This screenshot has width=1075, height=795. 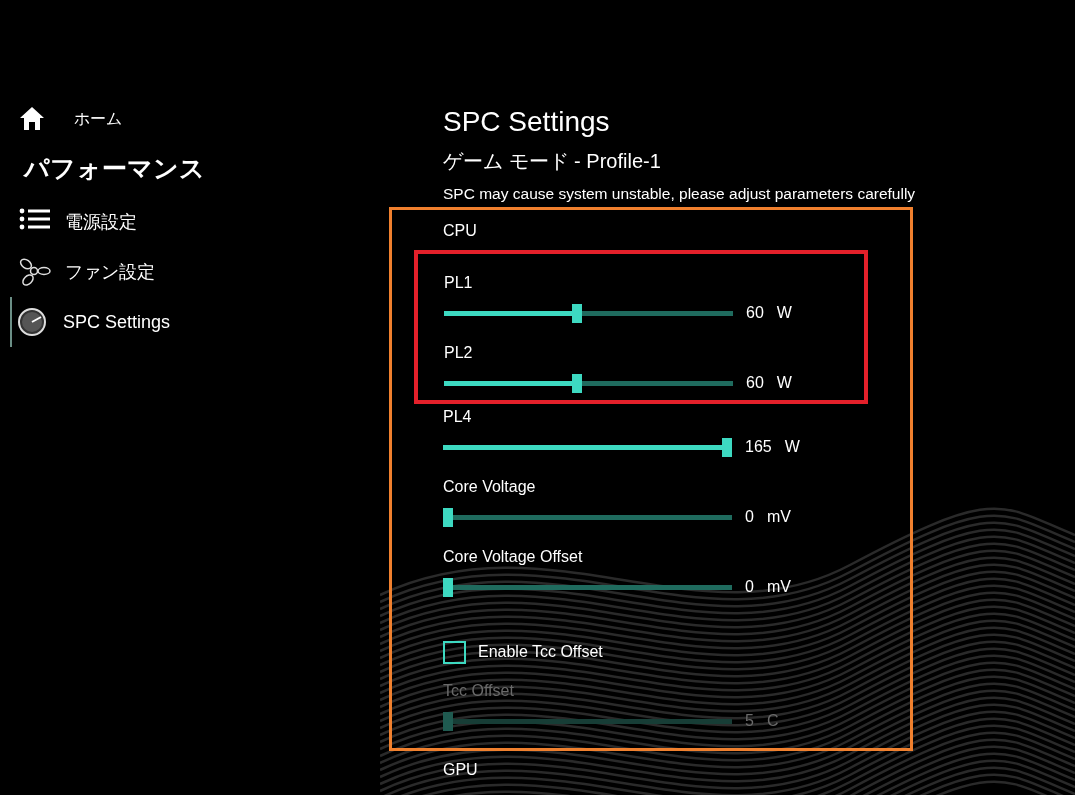 What do you see at coordinates (461, 770) in the screenshot?
I see `section-heading: GPU` at bounding box center [461, 770].